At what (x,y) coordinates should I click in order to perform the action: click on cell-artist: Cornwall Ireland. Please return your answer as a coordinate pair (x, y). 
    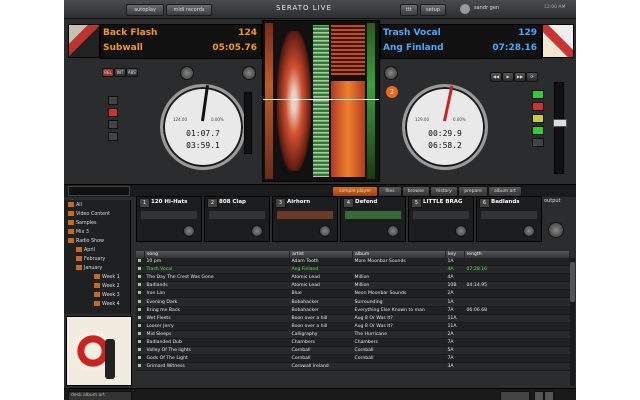
    Looking at the image, I should click on (321, 367).